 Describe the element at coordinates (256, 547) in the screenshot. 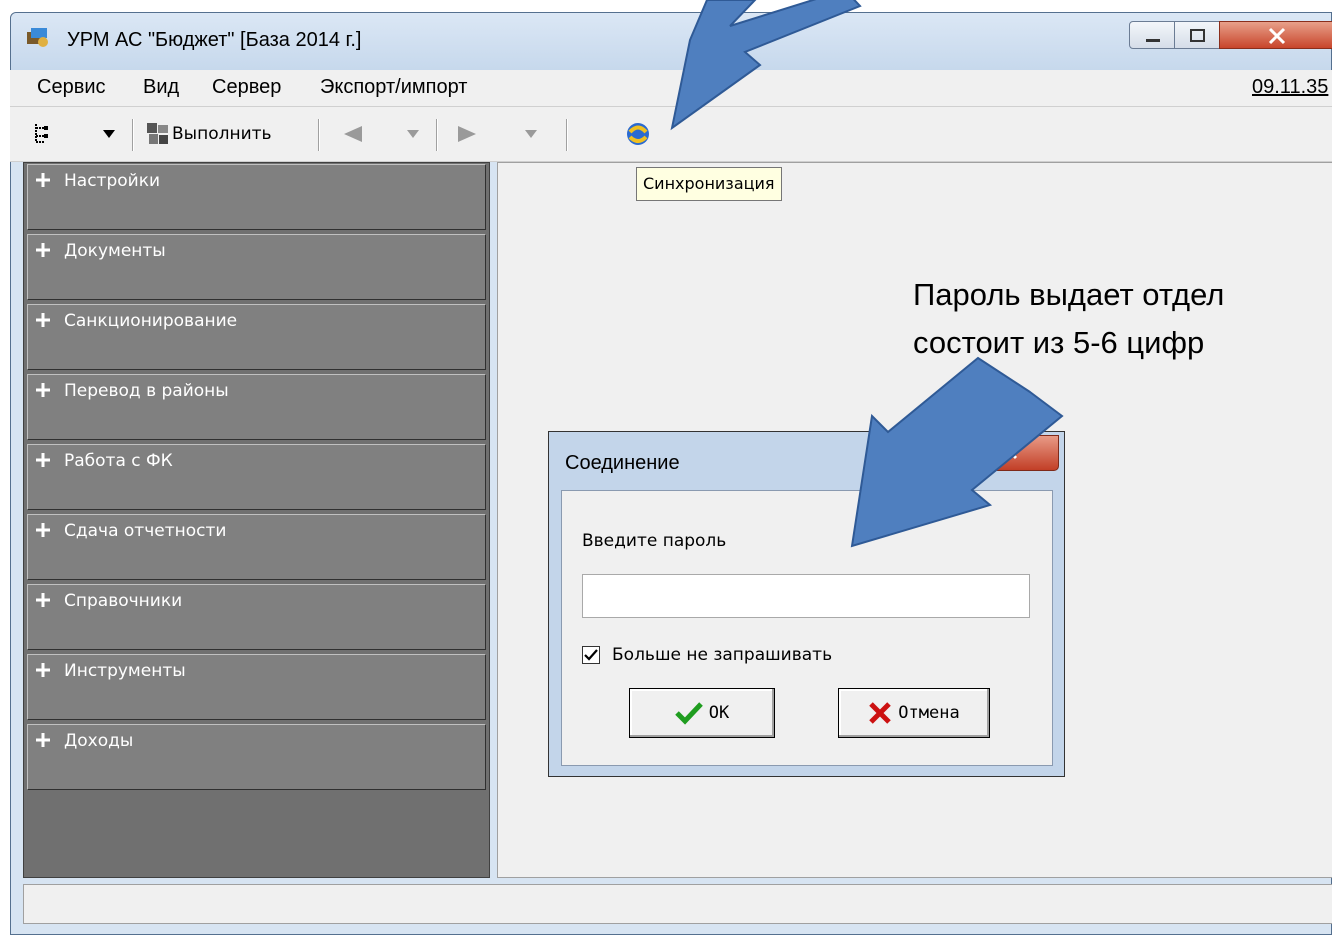

I see `nav-section-reporting: Сдача отчетности` at that location.